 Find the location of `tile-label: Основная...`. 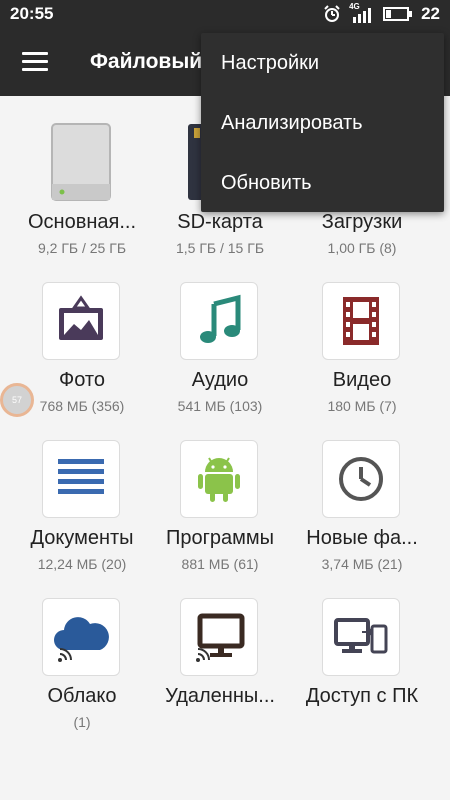

tile-label: Основная... is located at coordinates (82, 222).